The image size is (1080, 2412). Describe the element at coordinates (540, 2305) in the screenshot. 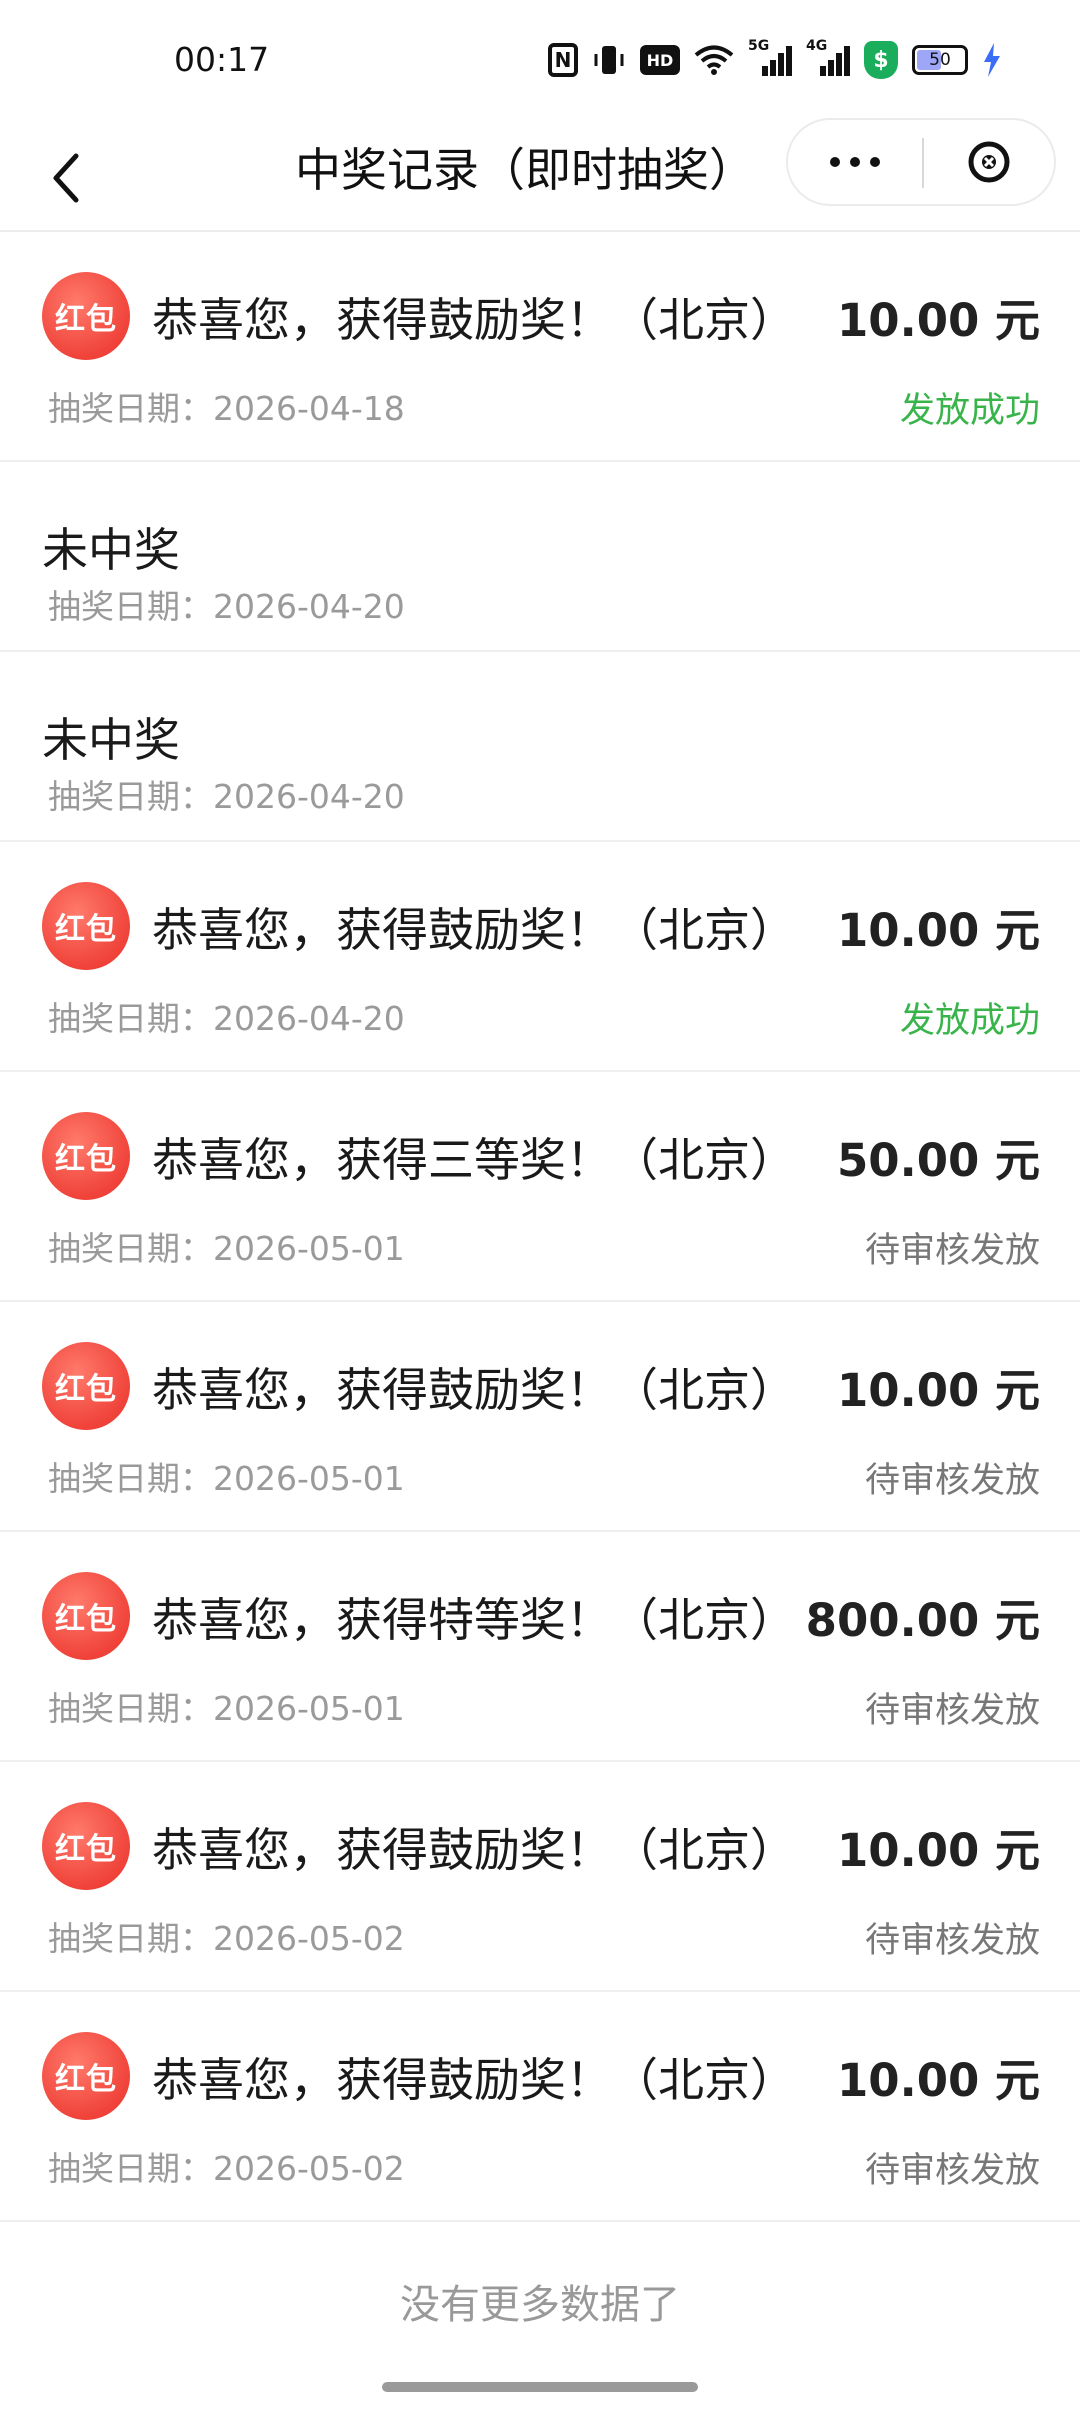

I see `no-more-data-text: 没有更多数据了` at that location.